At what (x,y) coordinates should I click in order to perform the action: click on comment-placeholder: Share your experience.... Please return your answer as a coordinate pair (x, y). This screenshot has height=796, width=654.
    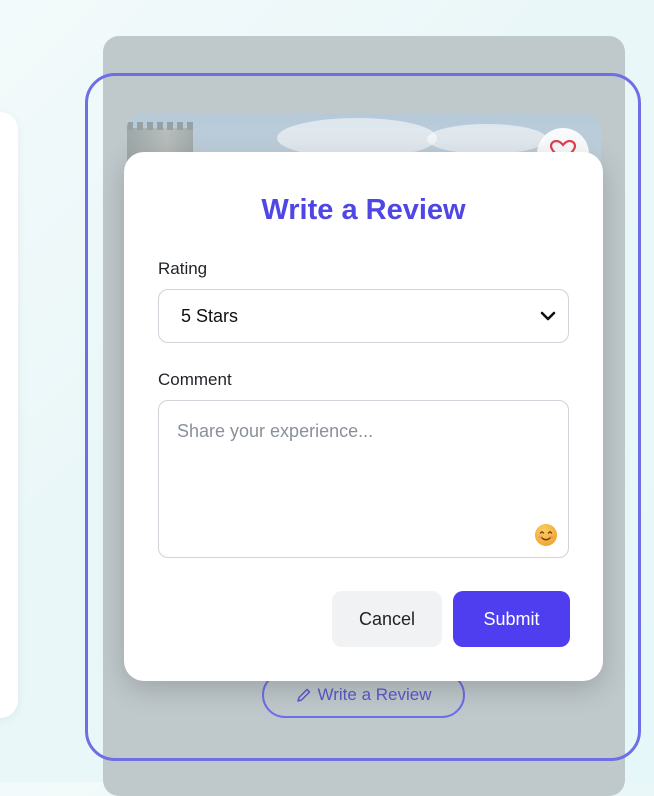
    Looking at the image, I should click on (275, 431).